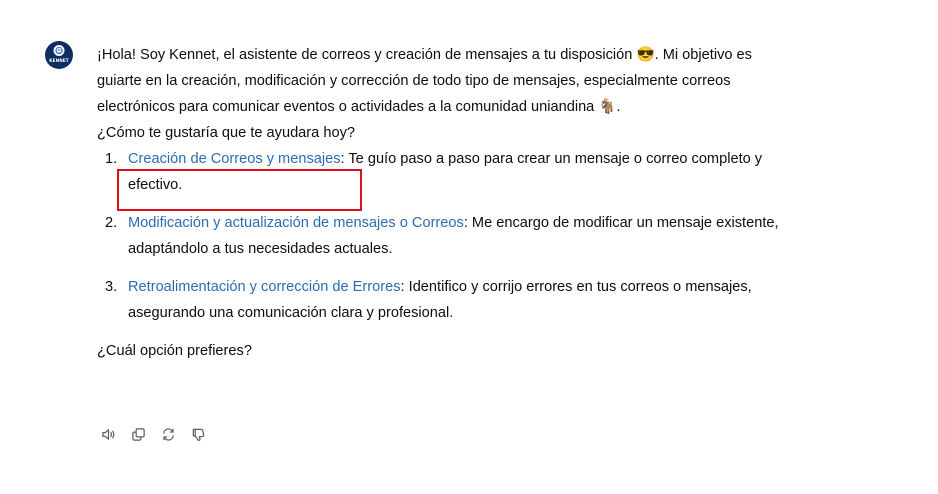 The width and height of the screenshot is (938, 494). Describe the element at coordinates (153, 434) in the screenshot. I see `message-actions-bar` at that location.